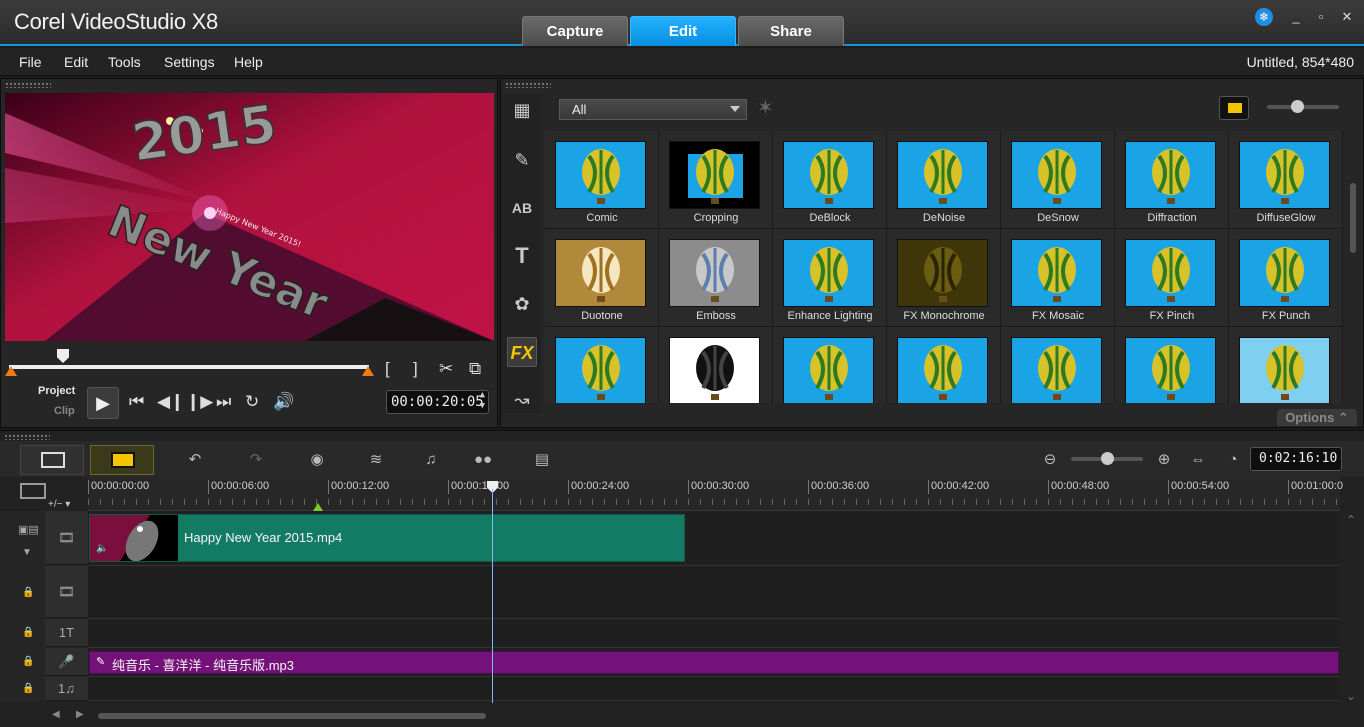 The width and height of the screenshot is (1364, 727). Describe the element at coordinates (1264, 17) in the screenshot. I see `snowflake-icon: ❄` at that location.